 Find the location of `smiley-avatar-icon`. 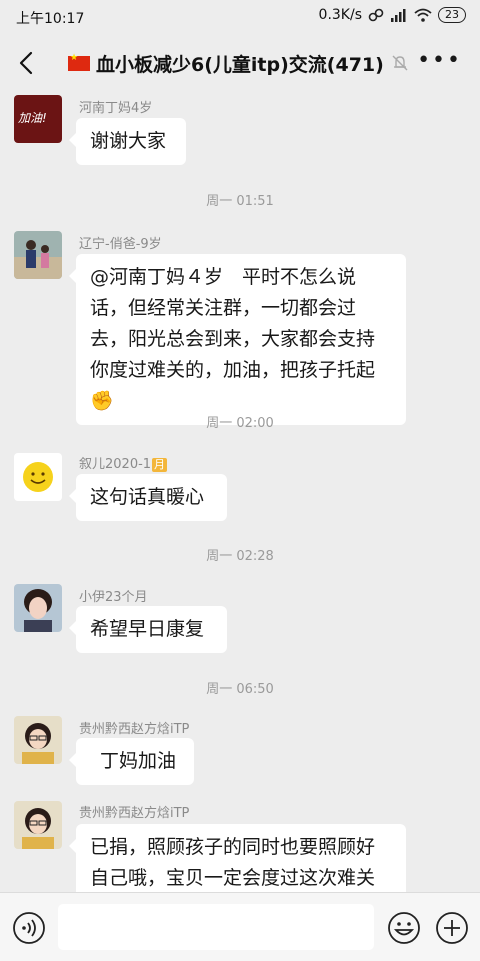

smiley-avatar-icon is located at coordinates (38, 477).